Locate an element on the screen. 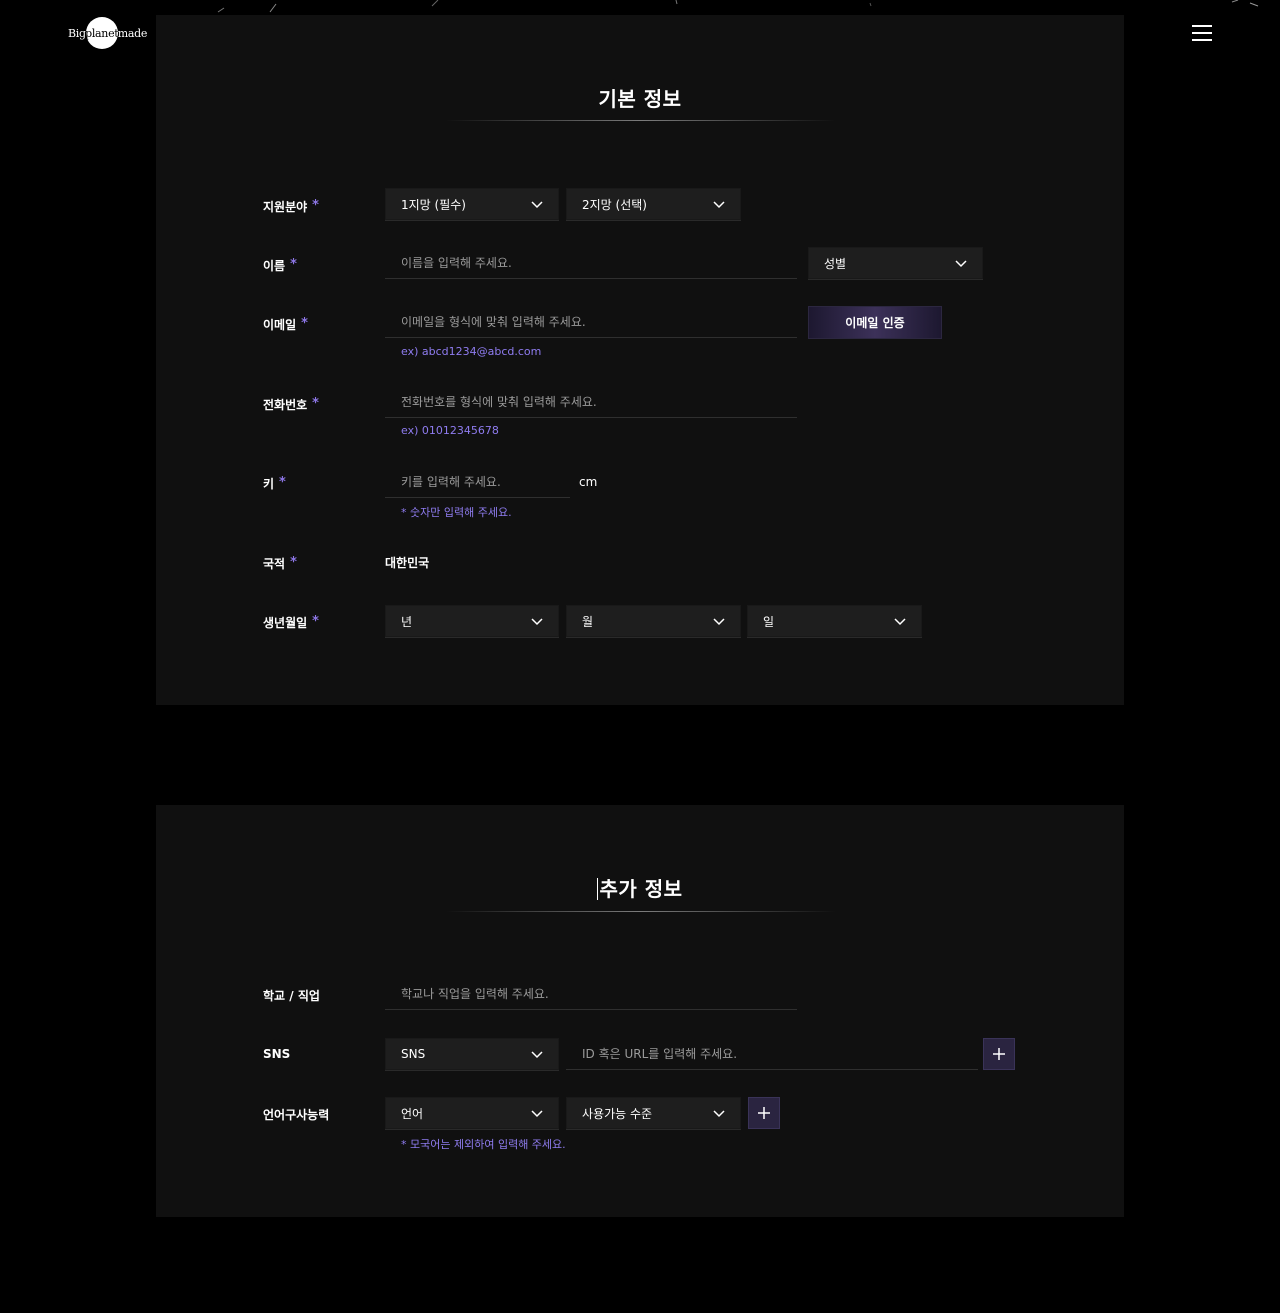  logo-text-planet: planet is located at coordinates (102, 33).